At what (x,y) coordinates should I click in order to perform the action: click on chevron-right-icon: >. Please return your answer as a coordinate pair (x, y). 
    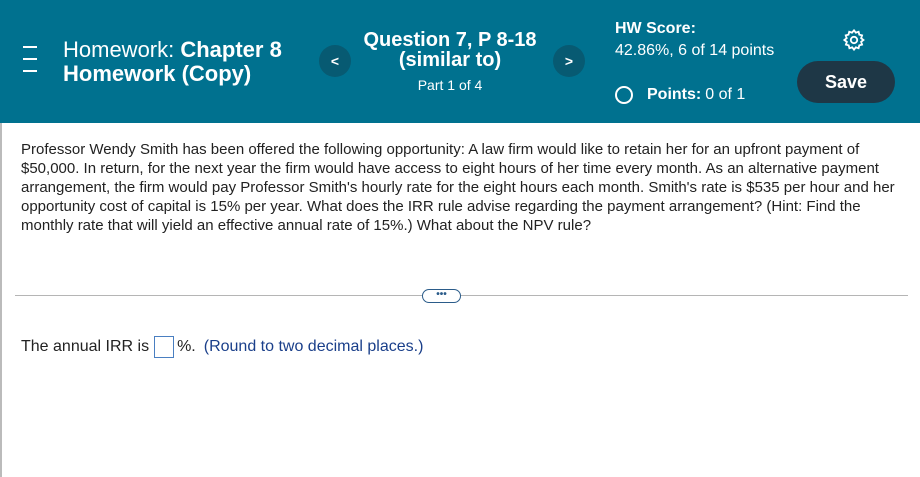
    Looking at the image, I should click on (569, 61).